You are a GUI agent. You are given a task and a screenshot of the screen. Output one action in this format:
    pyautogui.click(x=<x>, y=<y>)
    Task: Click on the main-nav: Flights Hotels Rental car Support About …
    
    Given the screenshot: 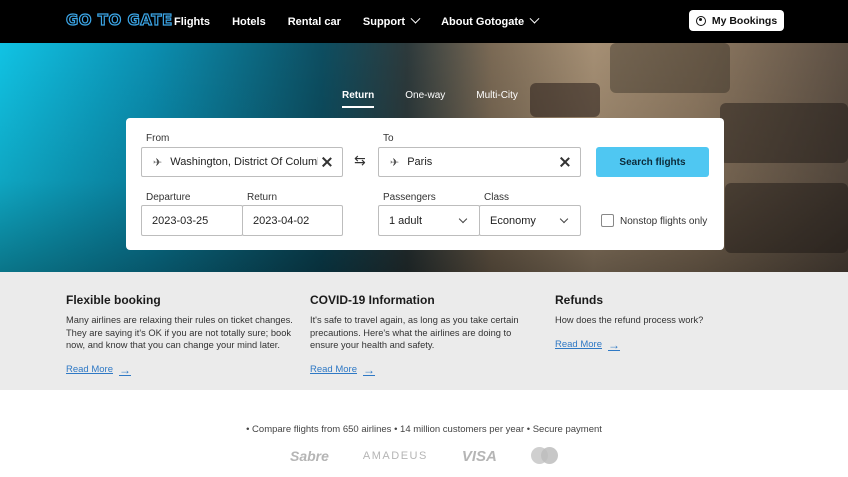 What is the action you would take?
    pyautogui.click(x=367, y=21)
    